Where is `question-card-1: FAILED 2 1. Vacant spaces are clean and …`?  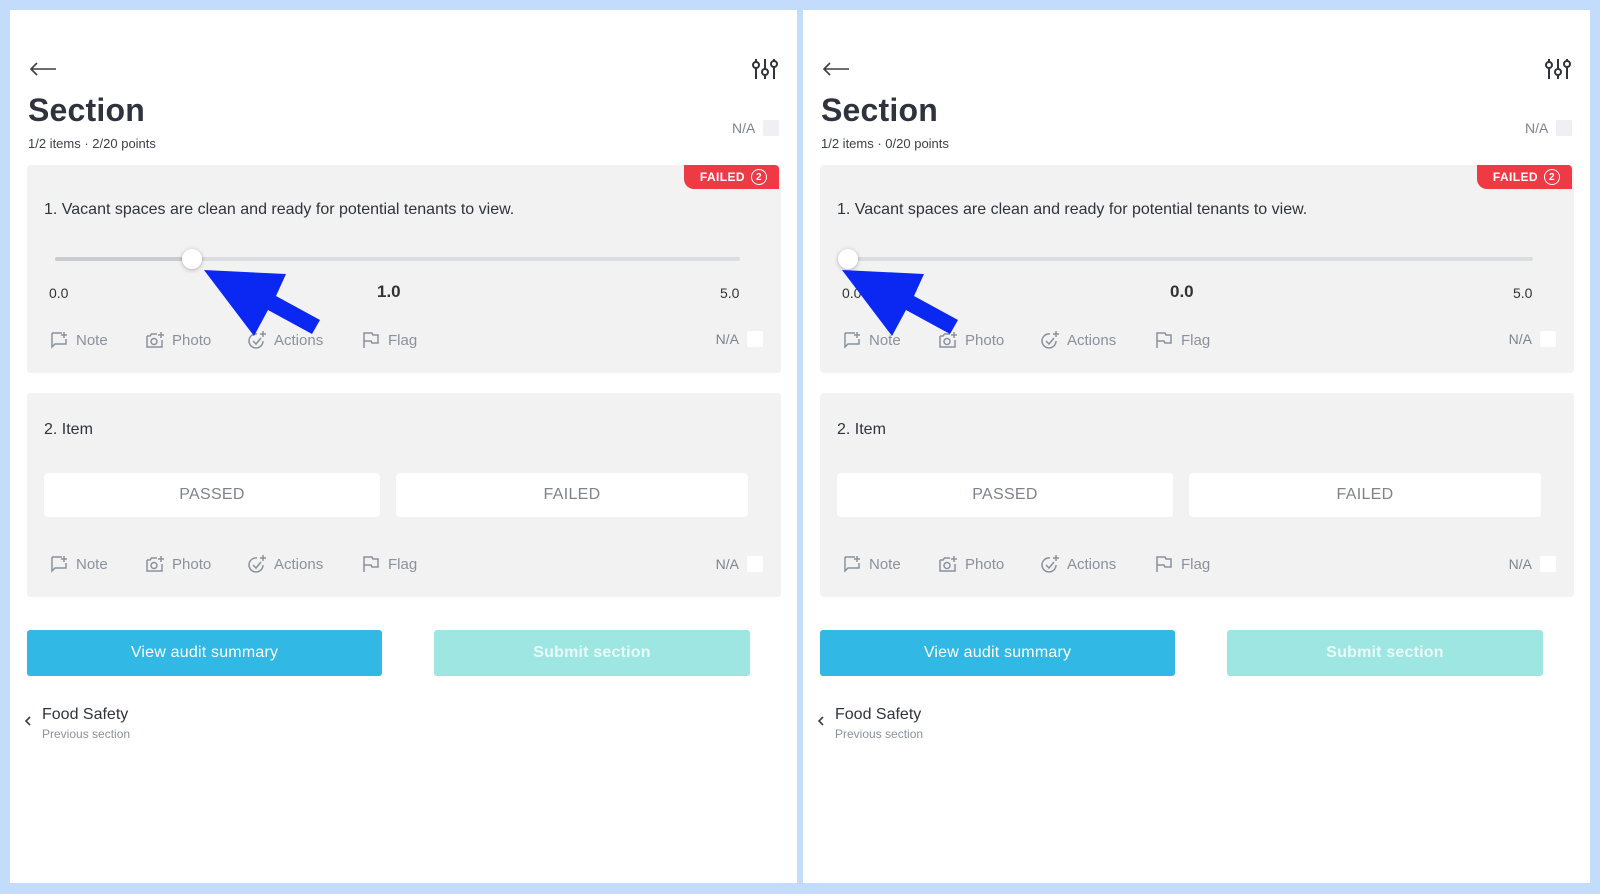 question-card-1: FAILED 2 1. Vacant spaces are clean and … is located at coordinates (404, 269).